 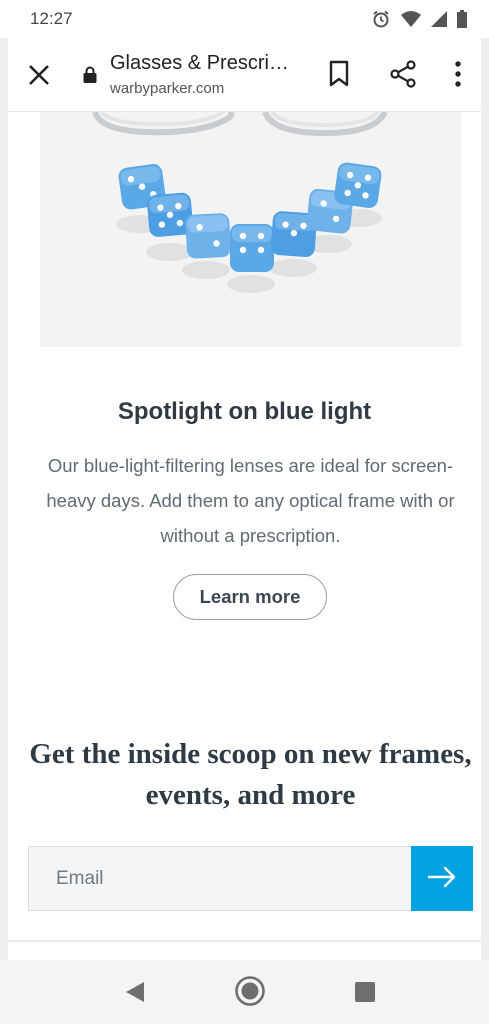 I want to click on arrow-right-icon, so click(x=442, y=878).